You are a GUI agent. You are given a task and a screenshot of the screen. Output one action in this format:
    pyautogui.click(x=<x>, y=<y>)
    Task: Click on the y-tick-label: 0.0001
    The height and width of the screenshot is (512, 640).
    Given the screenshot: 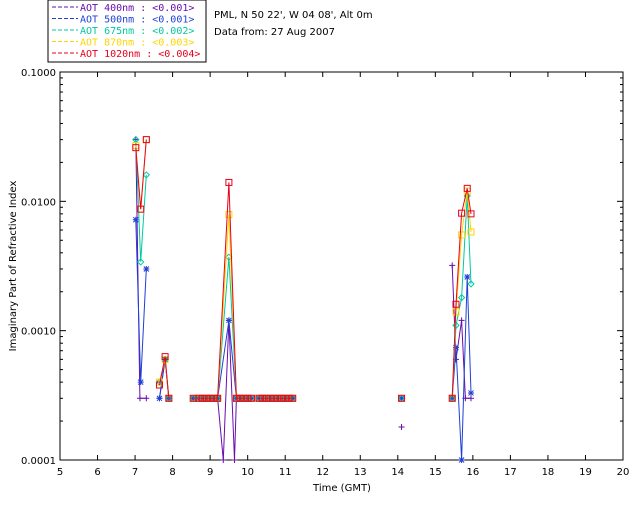 What is the action you would take?
    pyautogui.click(x=38, y=461)
    